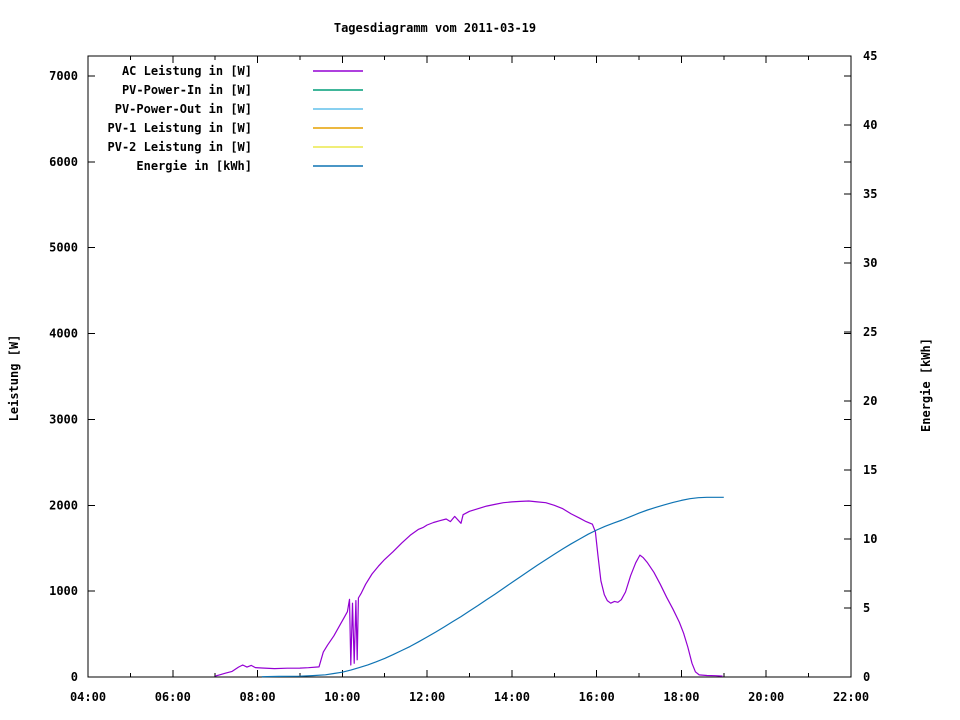 This screenshot has height=720, width=960. What do you see at coordinates (257, 697) in the screenshot?
I see `x-tick-label: 08:00` at bounding box center [257, 697].